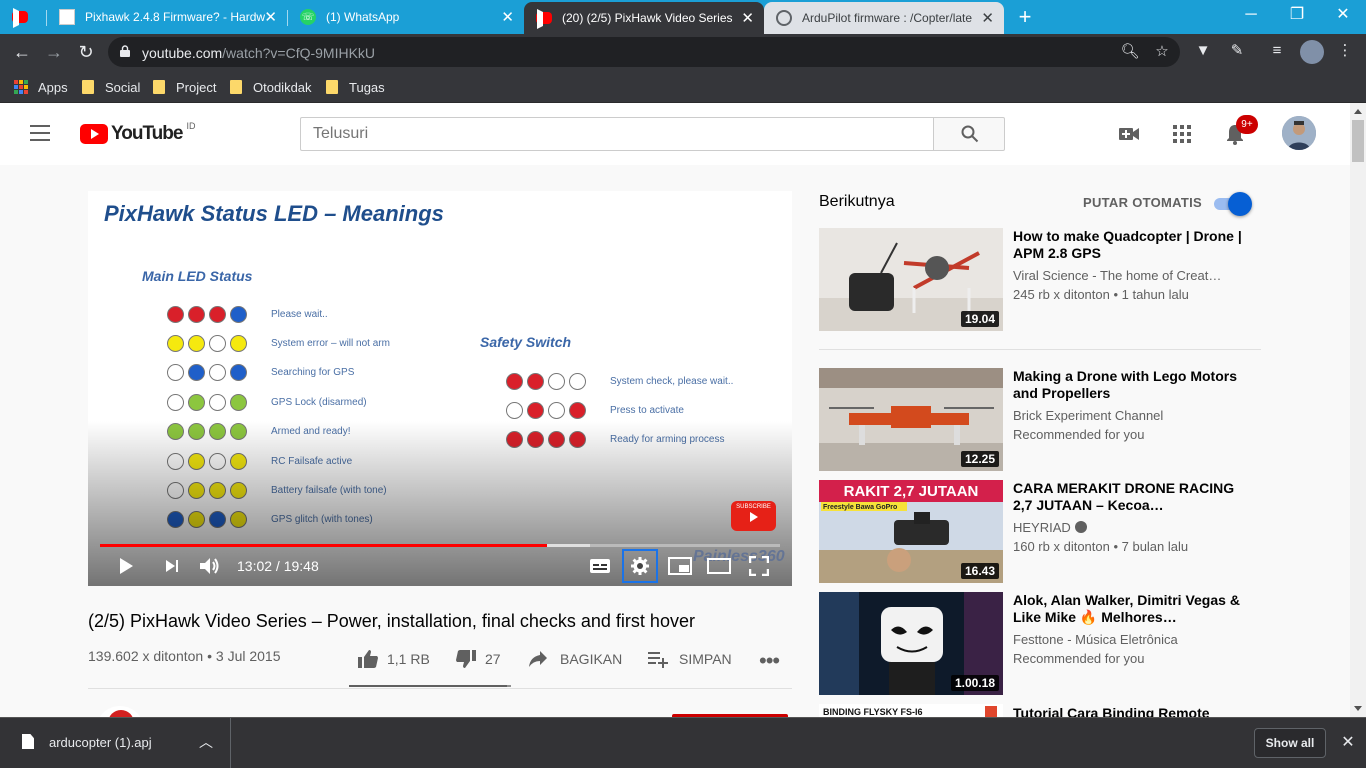 This screenshot has height=768, width=1366. I want to click on miniplayer-button, so click(680, 566).